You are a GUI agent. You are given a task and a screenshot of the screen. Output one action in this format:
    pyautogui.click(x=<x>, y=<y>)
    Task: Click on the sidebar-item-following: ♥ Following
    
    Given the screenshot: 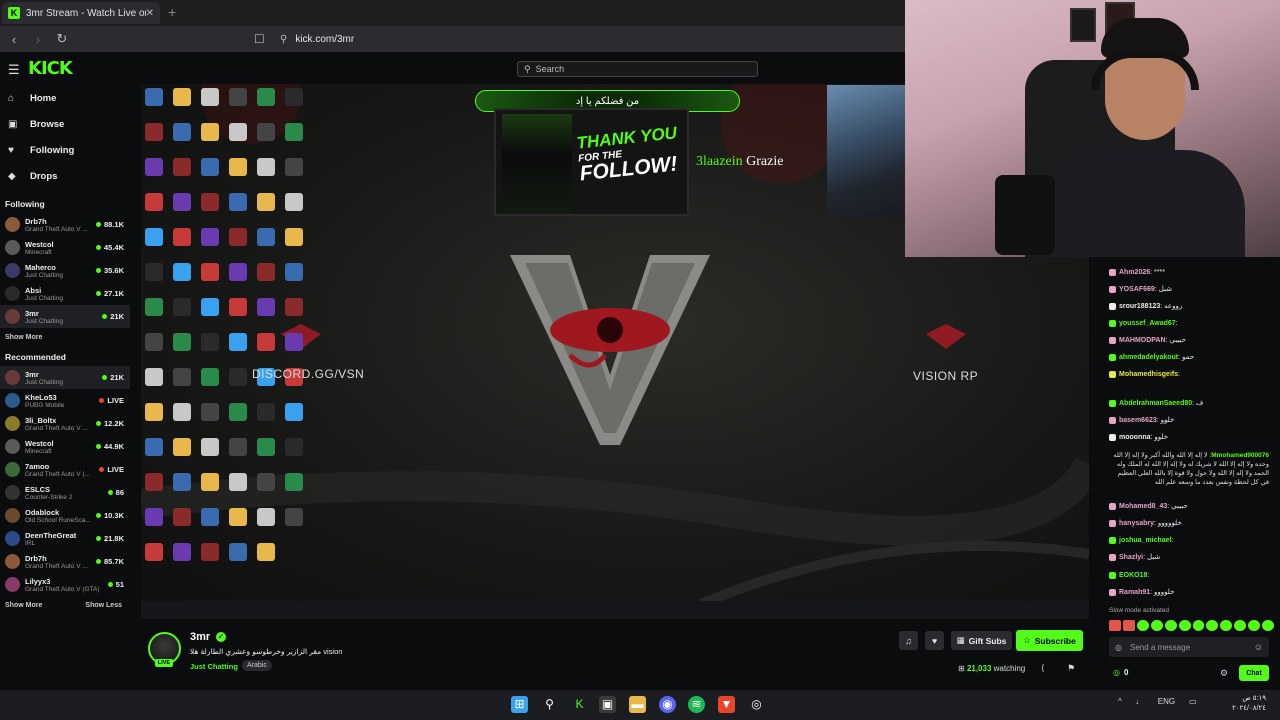 What is the action you would take?
    pyautogui.click(x=65, y=150)
    